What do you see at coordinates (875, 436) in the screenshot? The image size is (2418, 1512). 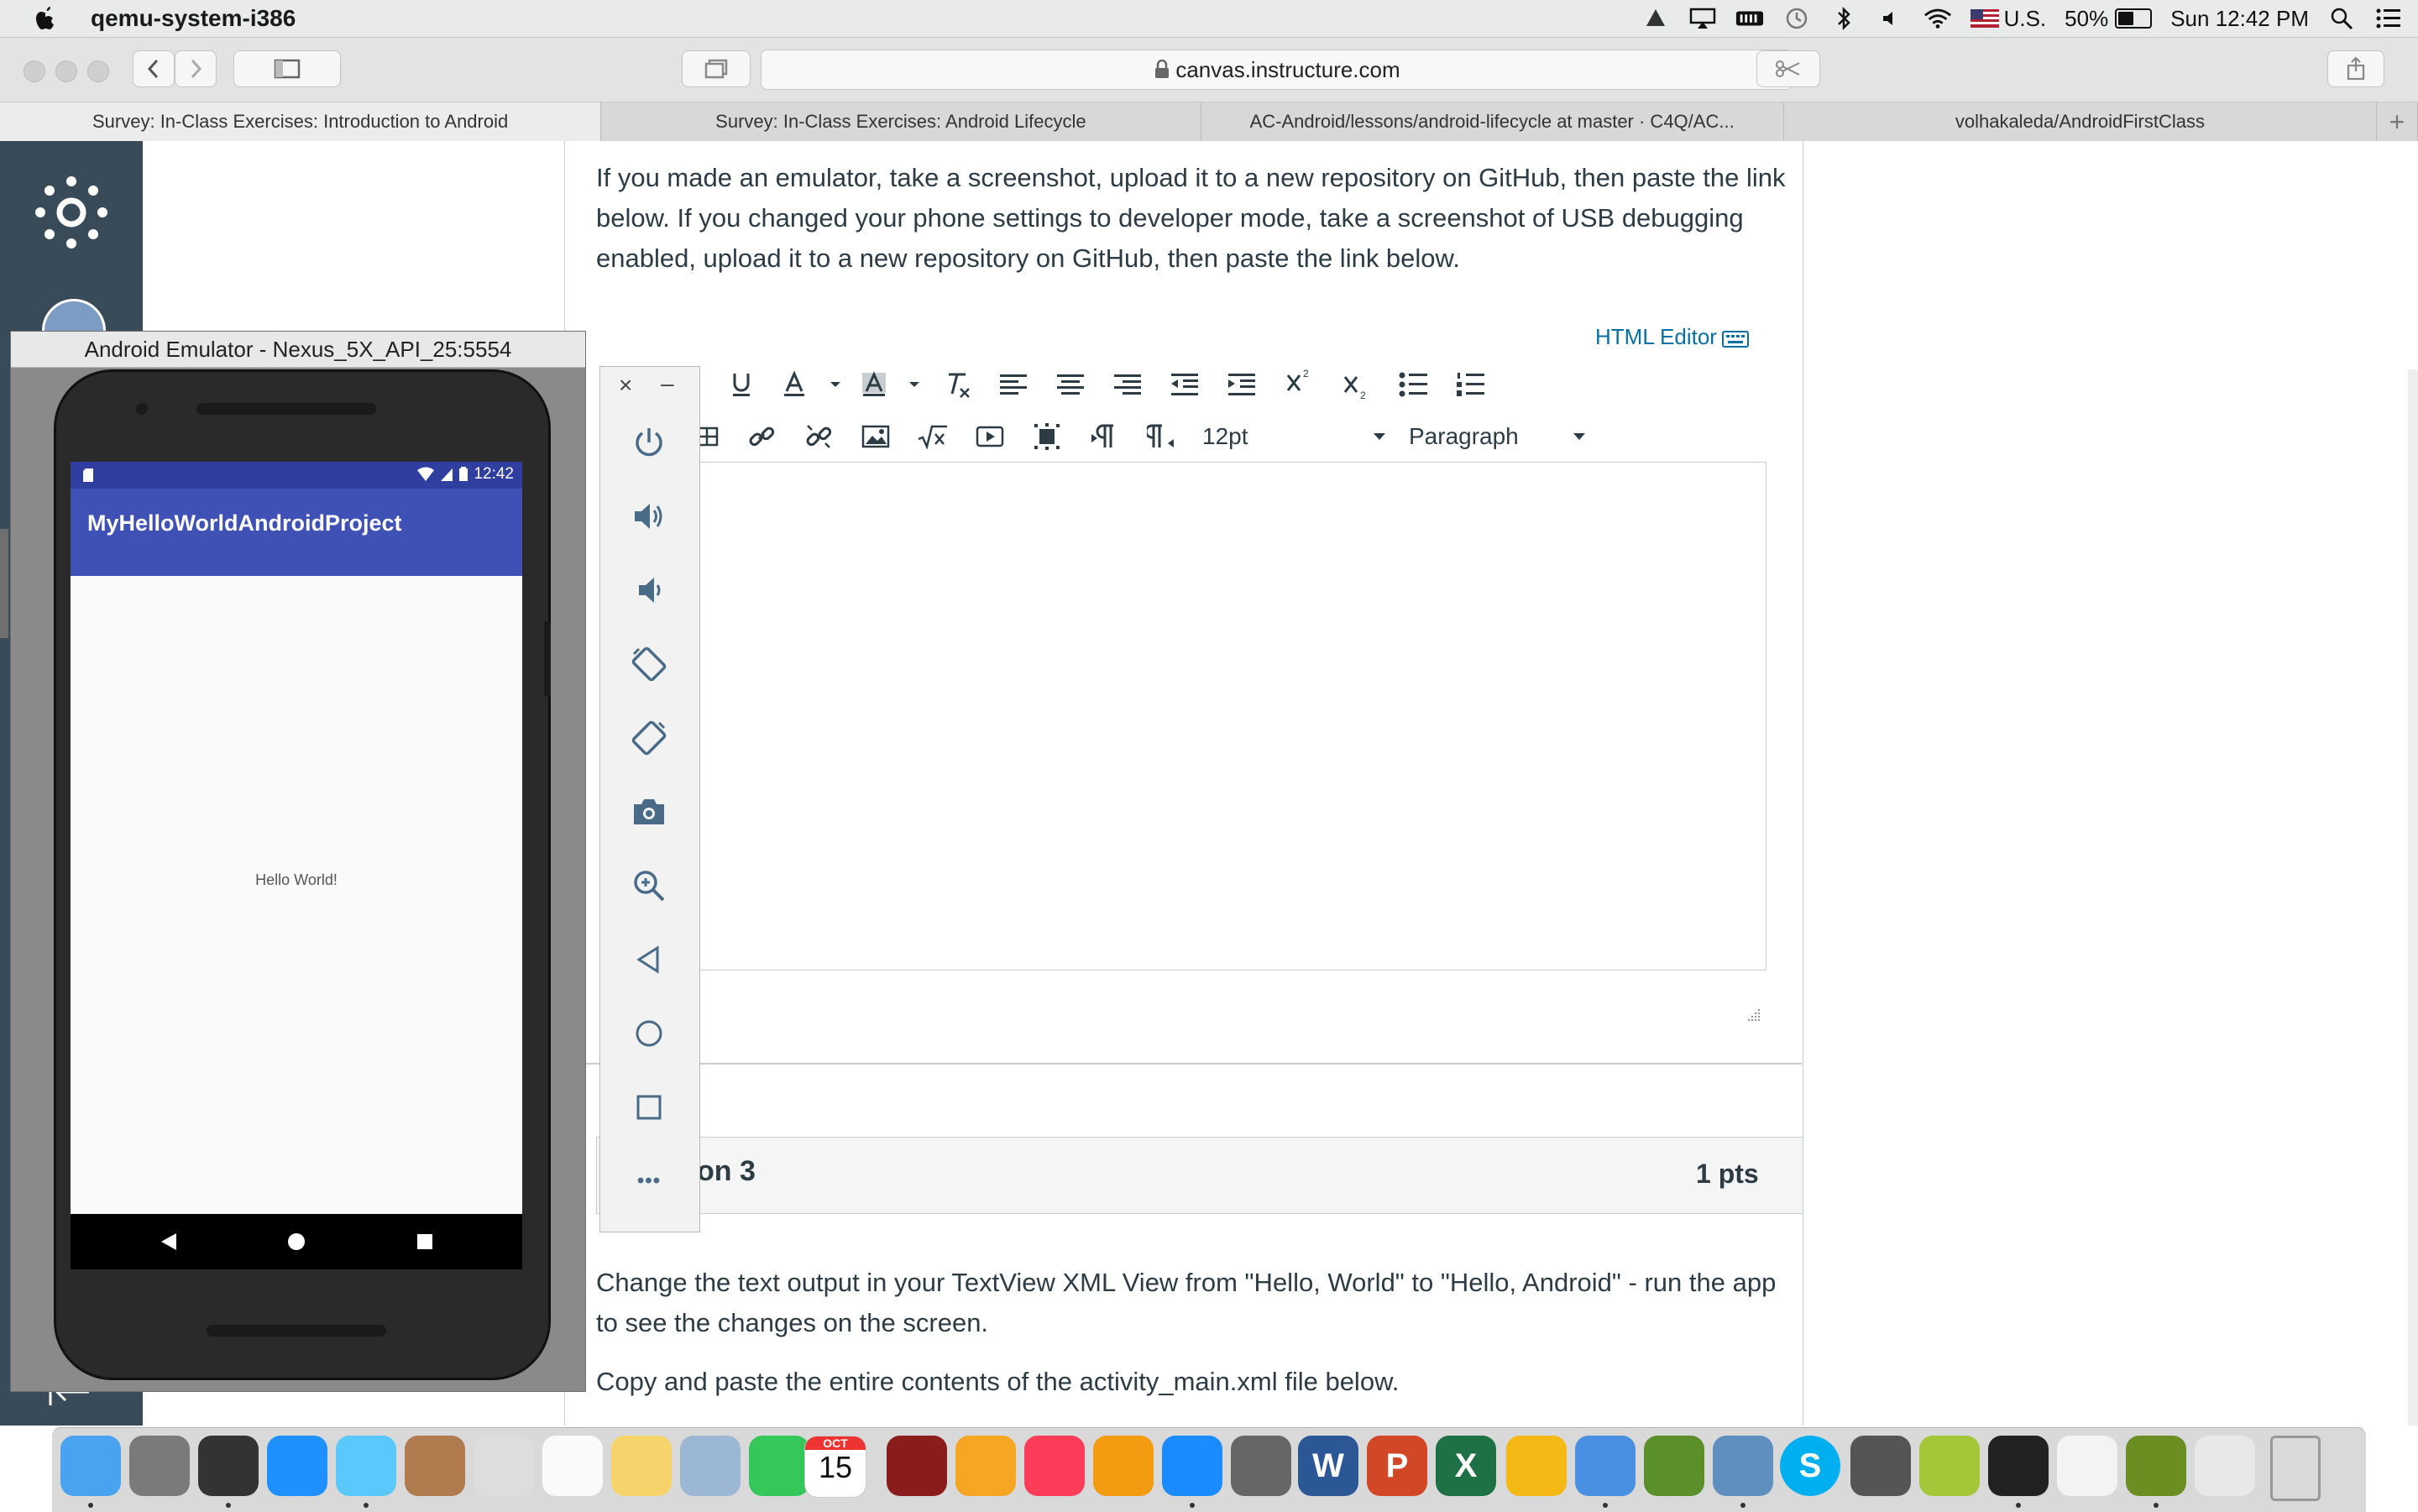 I see `image-button` at bounding box center [875, 436].